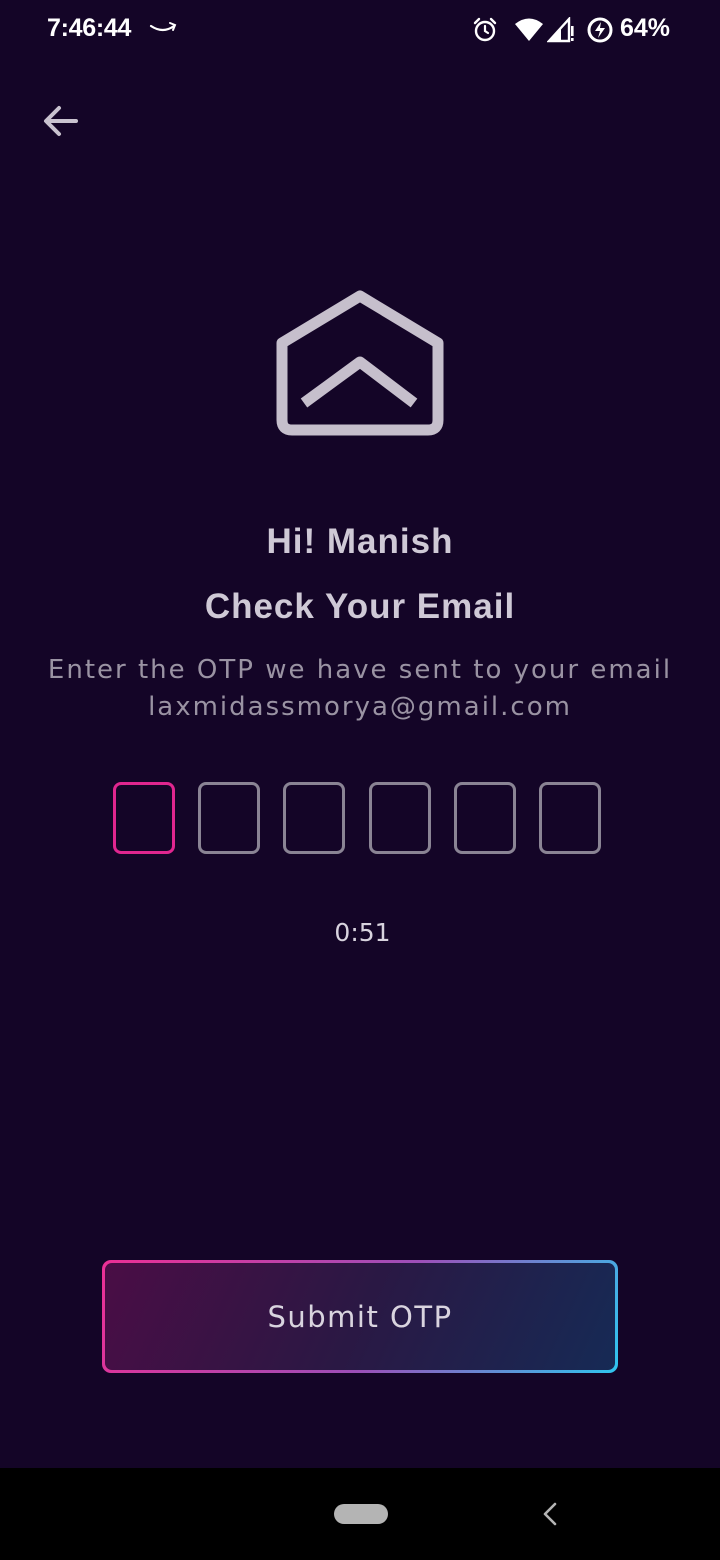 The height and width of the screenshot is (1560, 720). I want to click on home-pill, so click(361, 1514).